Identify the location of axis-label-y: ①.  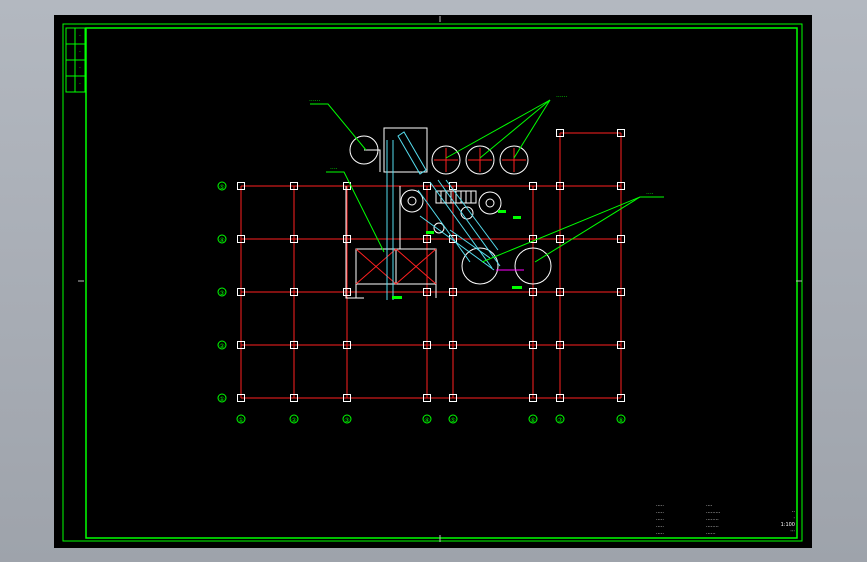
(221, 399).